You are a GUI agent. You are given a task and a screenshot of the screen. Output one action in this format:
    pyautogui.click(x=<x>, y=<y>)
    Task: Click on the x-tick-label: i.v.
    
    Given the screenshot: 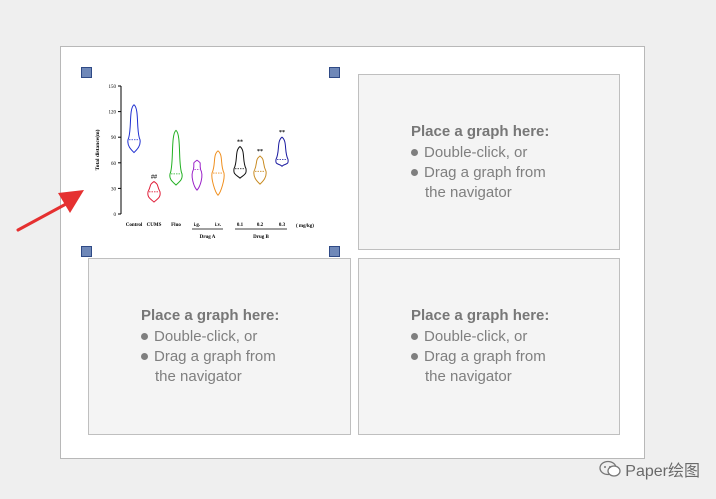 What is the action you would take?
    pyautogui.click(x=218, y=225)
    